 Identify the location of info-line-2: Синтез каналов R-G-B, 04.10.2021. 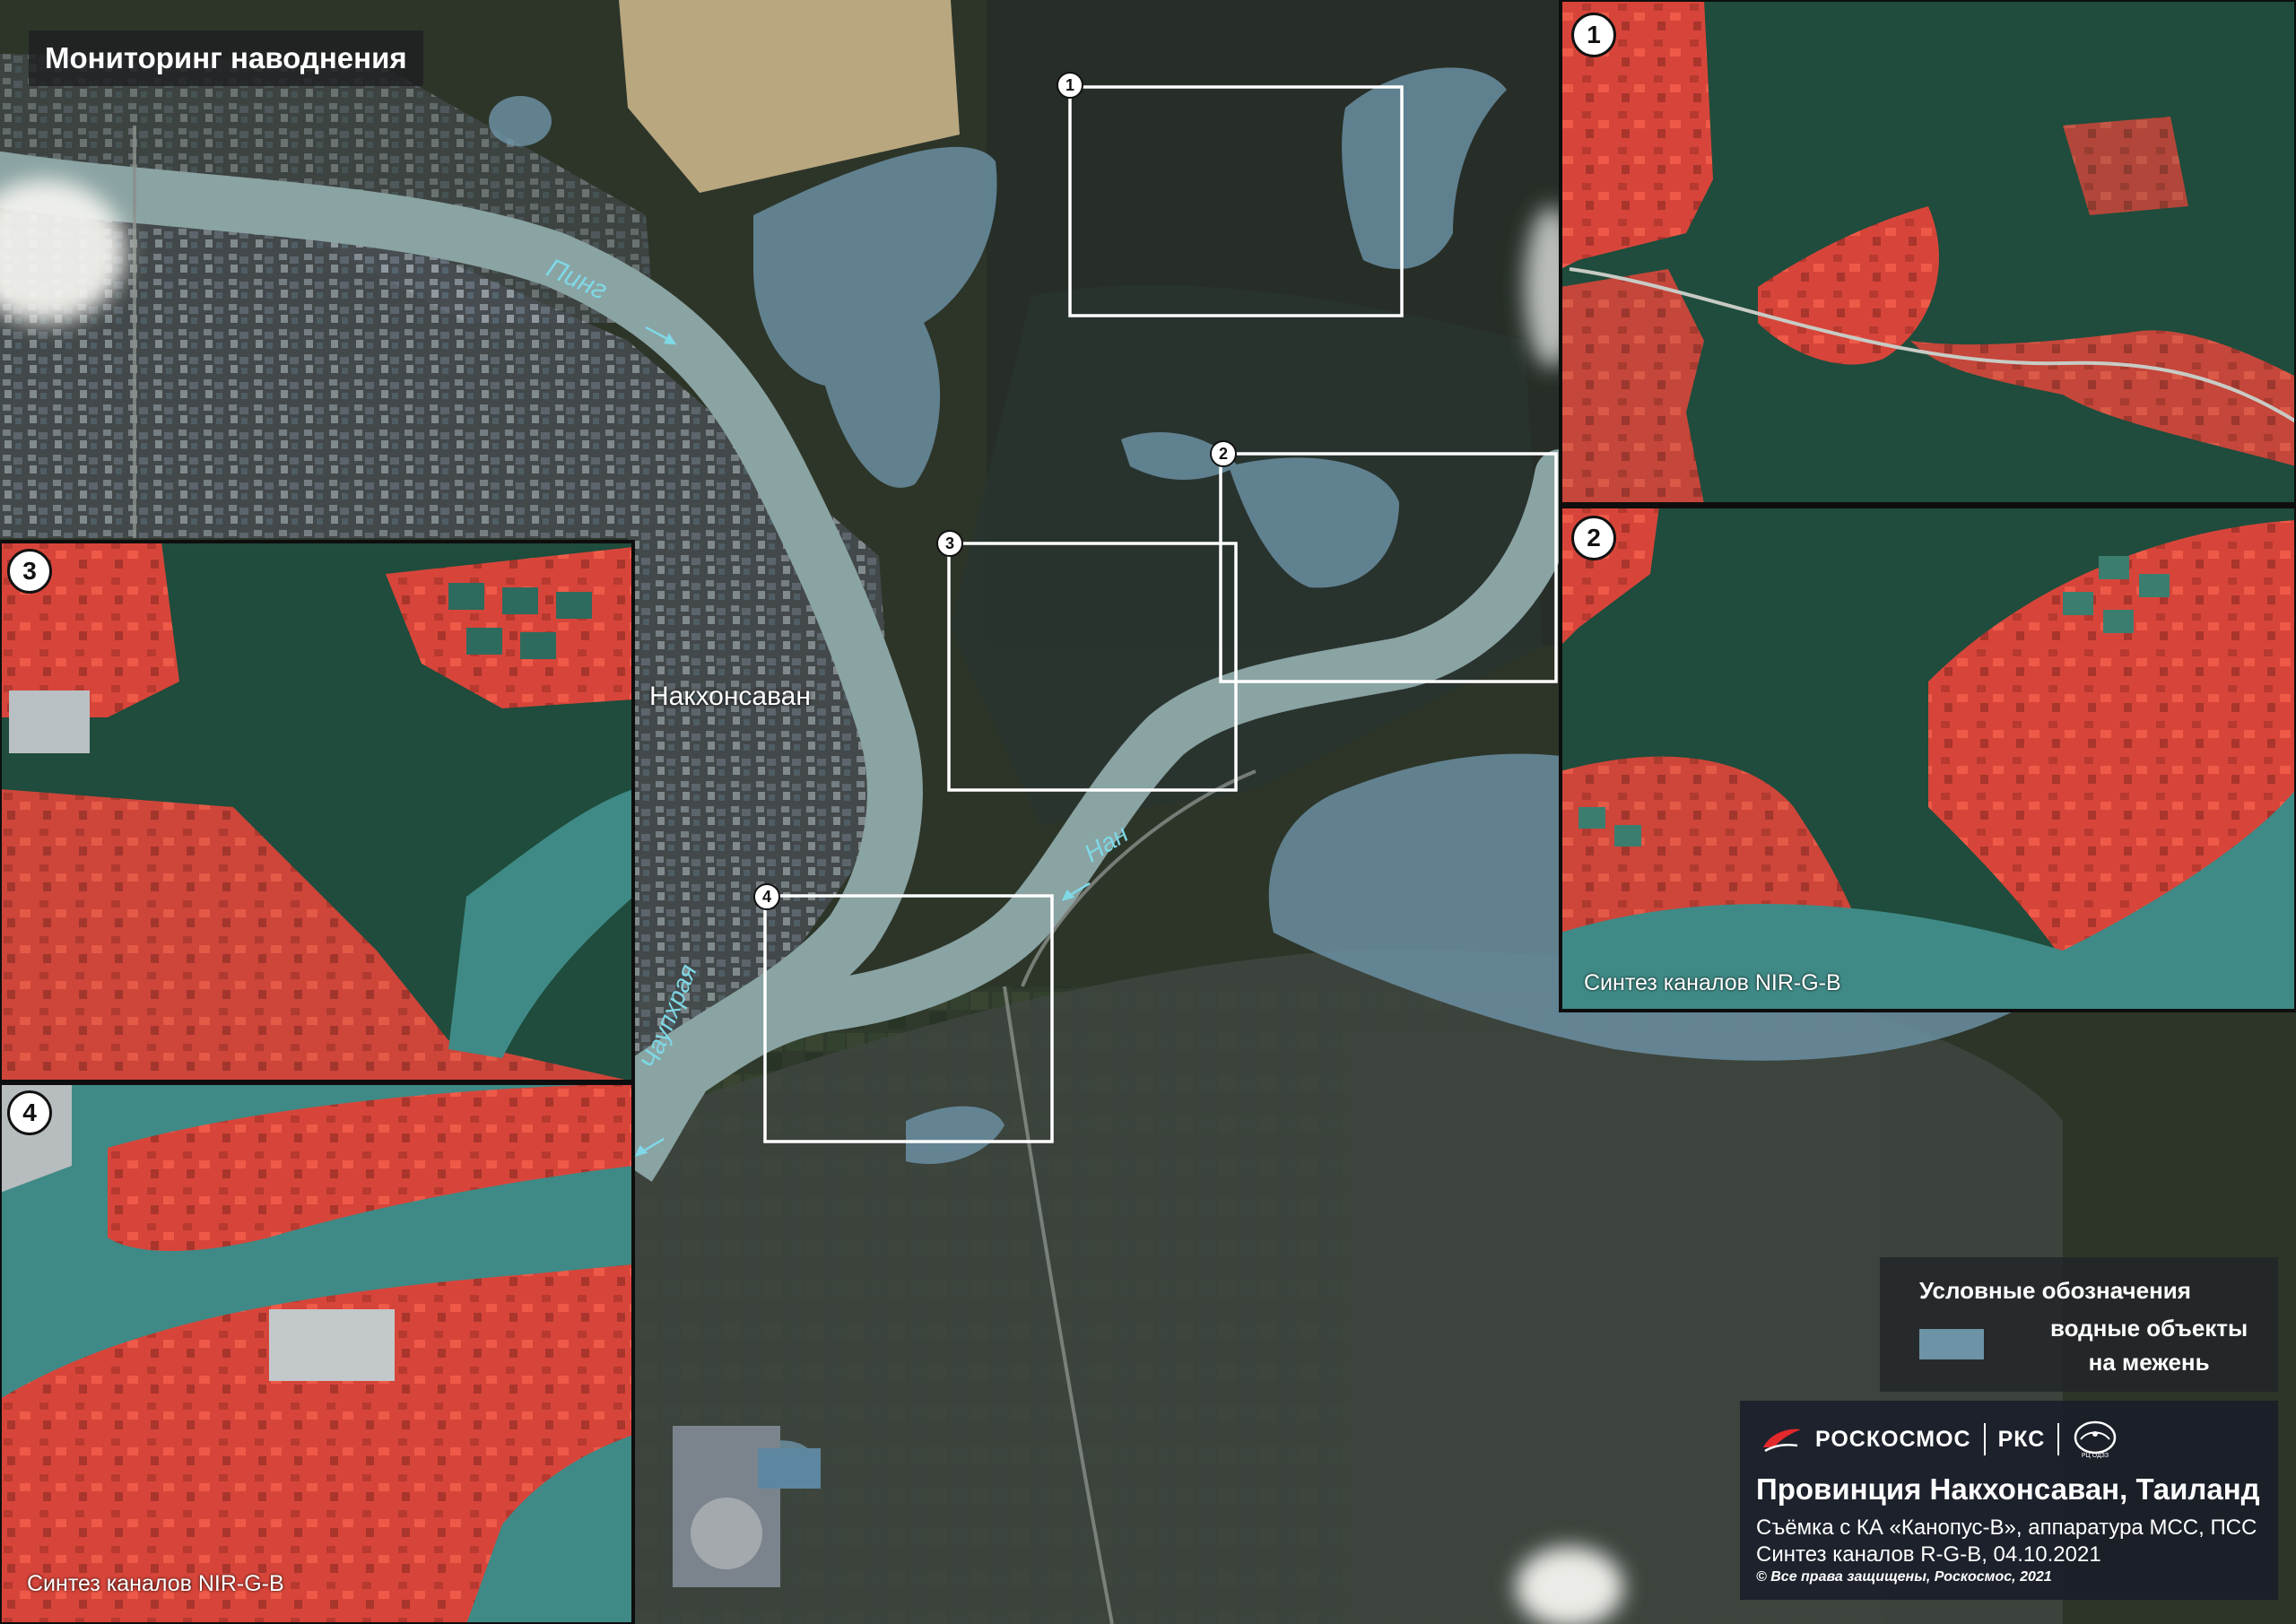
(1928, 1554).